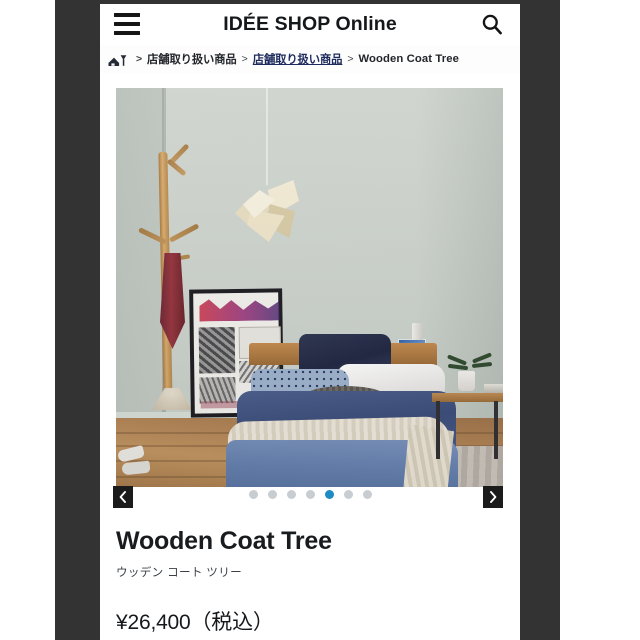  I want to click on gallery-dots, so click(310, 494).